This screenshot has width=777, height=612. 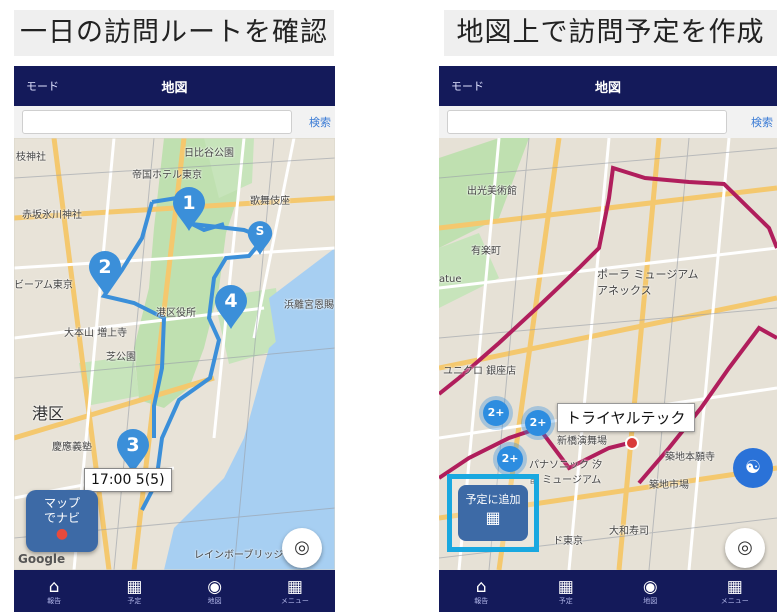 What do you see at coordinates (568, 541) in the screenshot?
I see `map-label: ド東京` at bounding box center [568, 541].